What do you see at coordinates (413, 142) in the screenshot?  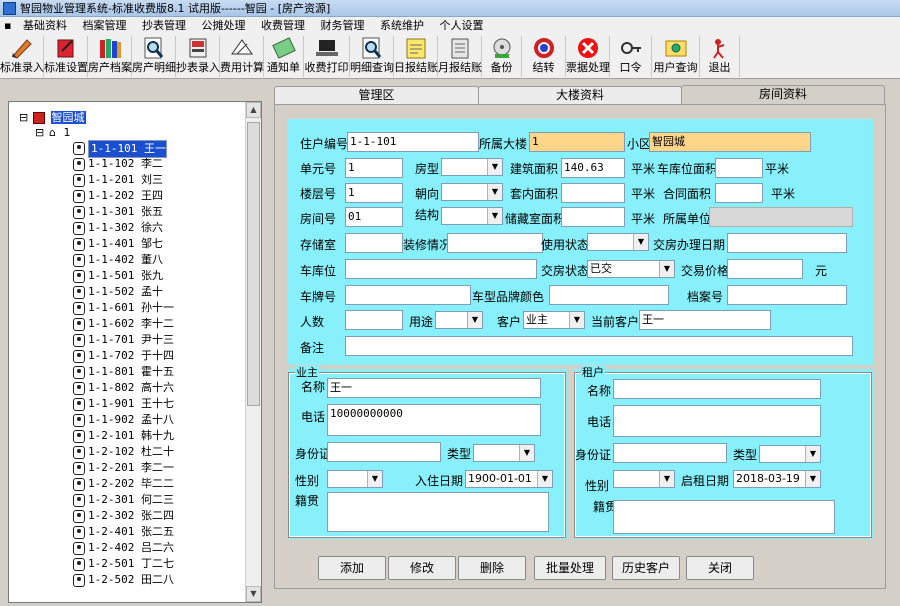 I see `zhuhu-no-field: 1-1-101` at bounding box center [413, 142].